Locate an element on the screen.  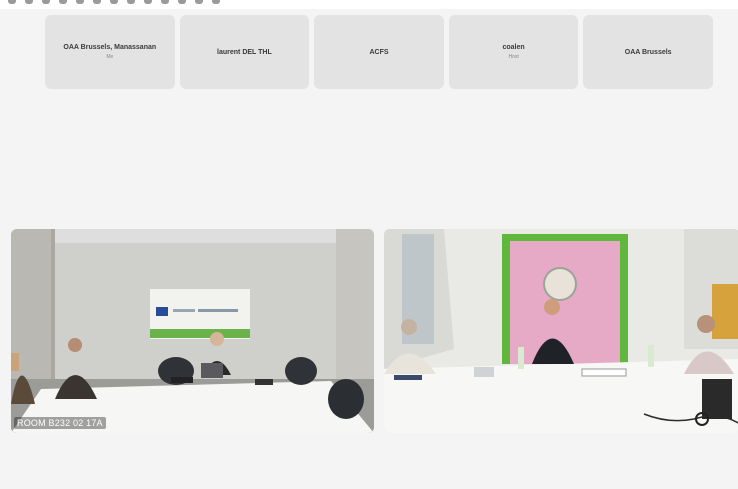
room-name-label: ROOM B232 02 17A is located at coordinates (60, 423).